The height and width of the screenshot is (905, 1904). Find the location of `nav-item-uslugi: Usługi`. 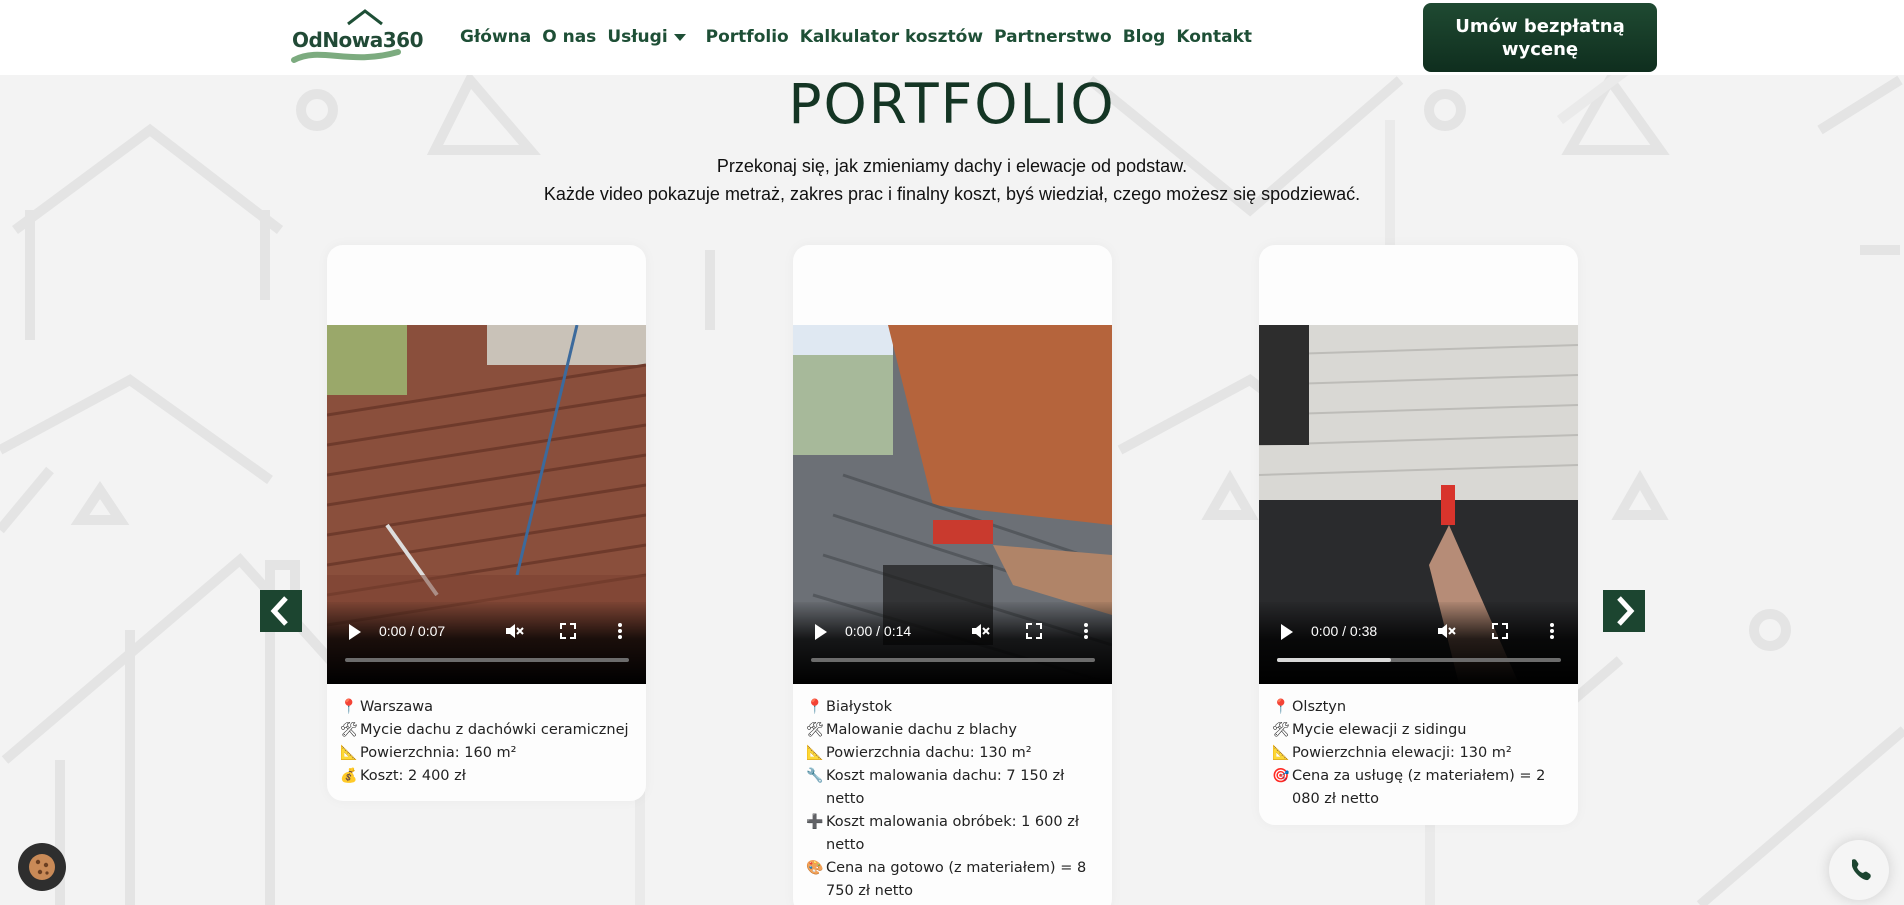

nav-item-uslugi: Usługi is located at coordinates (637, 37).